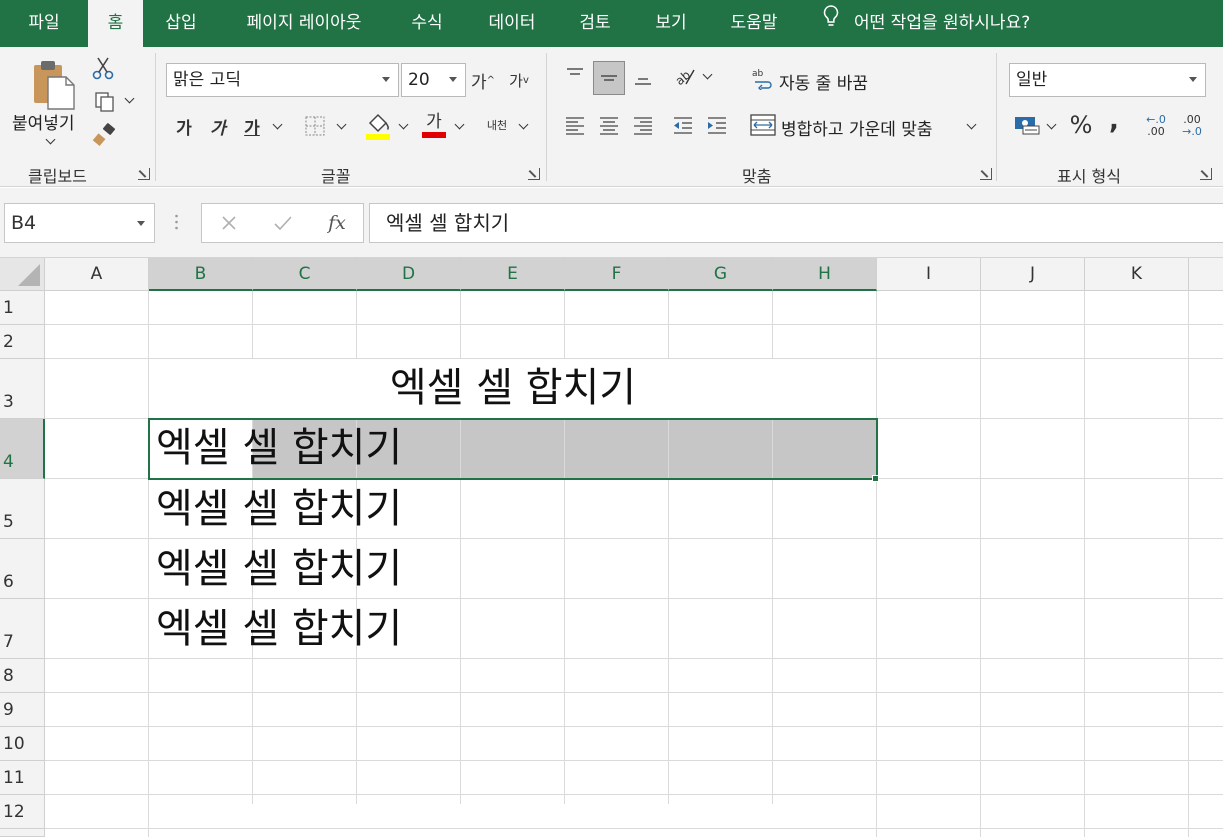 This screenshot has height=837, width=1223. What do you see at coordinates (823, 81) in the screenshot?
I see `wrap-text-button: 자동 줄 바꿈` at bounding box center [823, 81].